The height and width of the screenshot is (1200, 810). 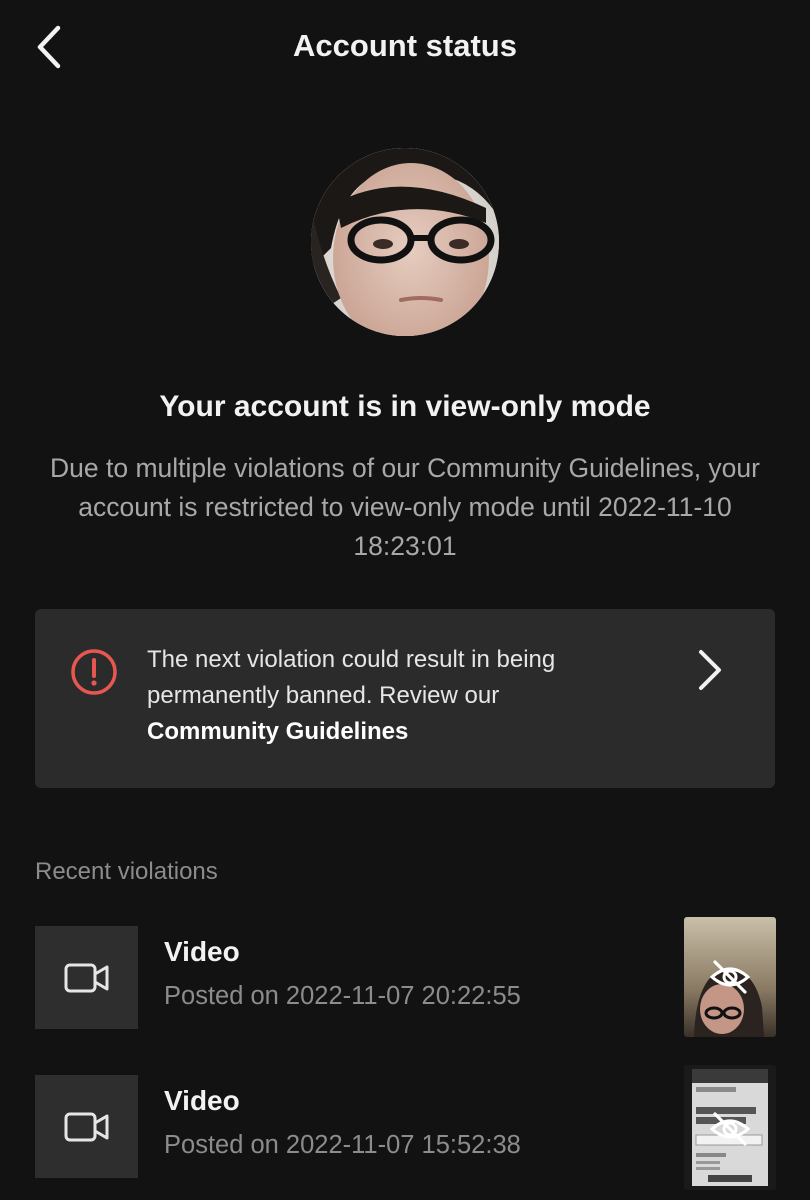 What do you see at coordinates (126, 871) in the screenshot?
I see `section-title-recent-violations: Recent violations` at bounding box center [126, 871].